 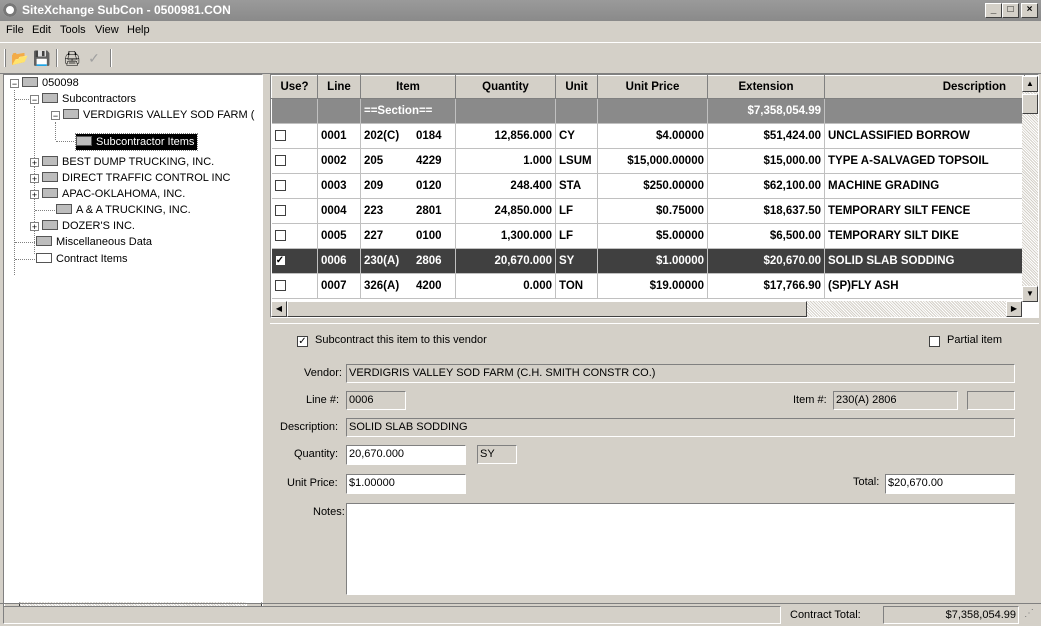 I want to click on quantity-cell: 1,300.000, so click(x=505, y=236).